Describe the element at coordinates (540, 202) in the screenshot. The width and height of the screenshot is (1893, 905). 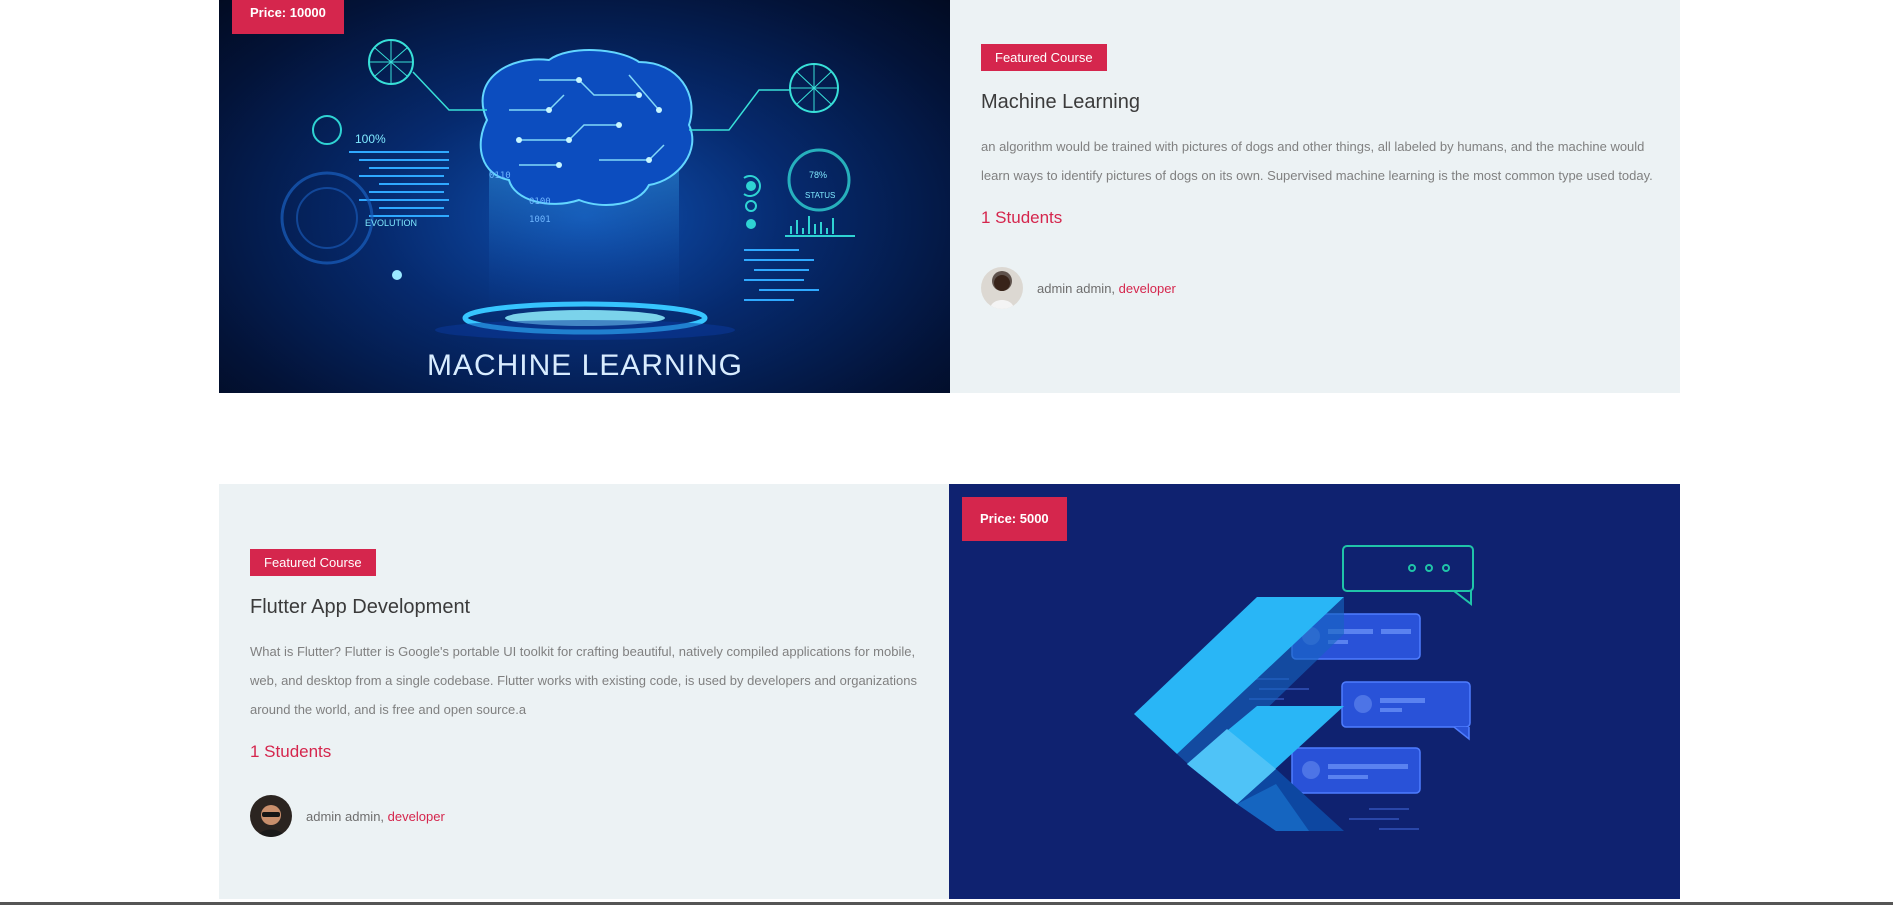
I see `binary-text-2: 0100` at that location.